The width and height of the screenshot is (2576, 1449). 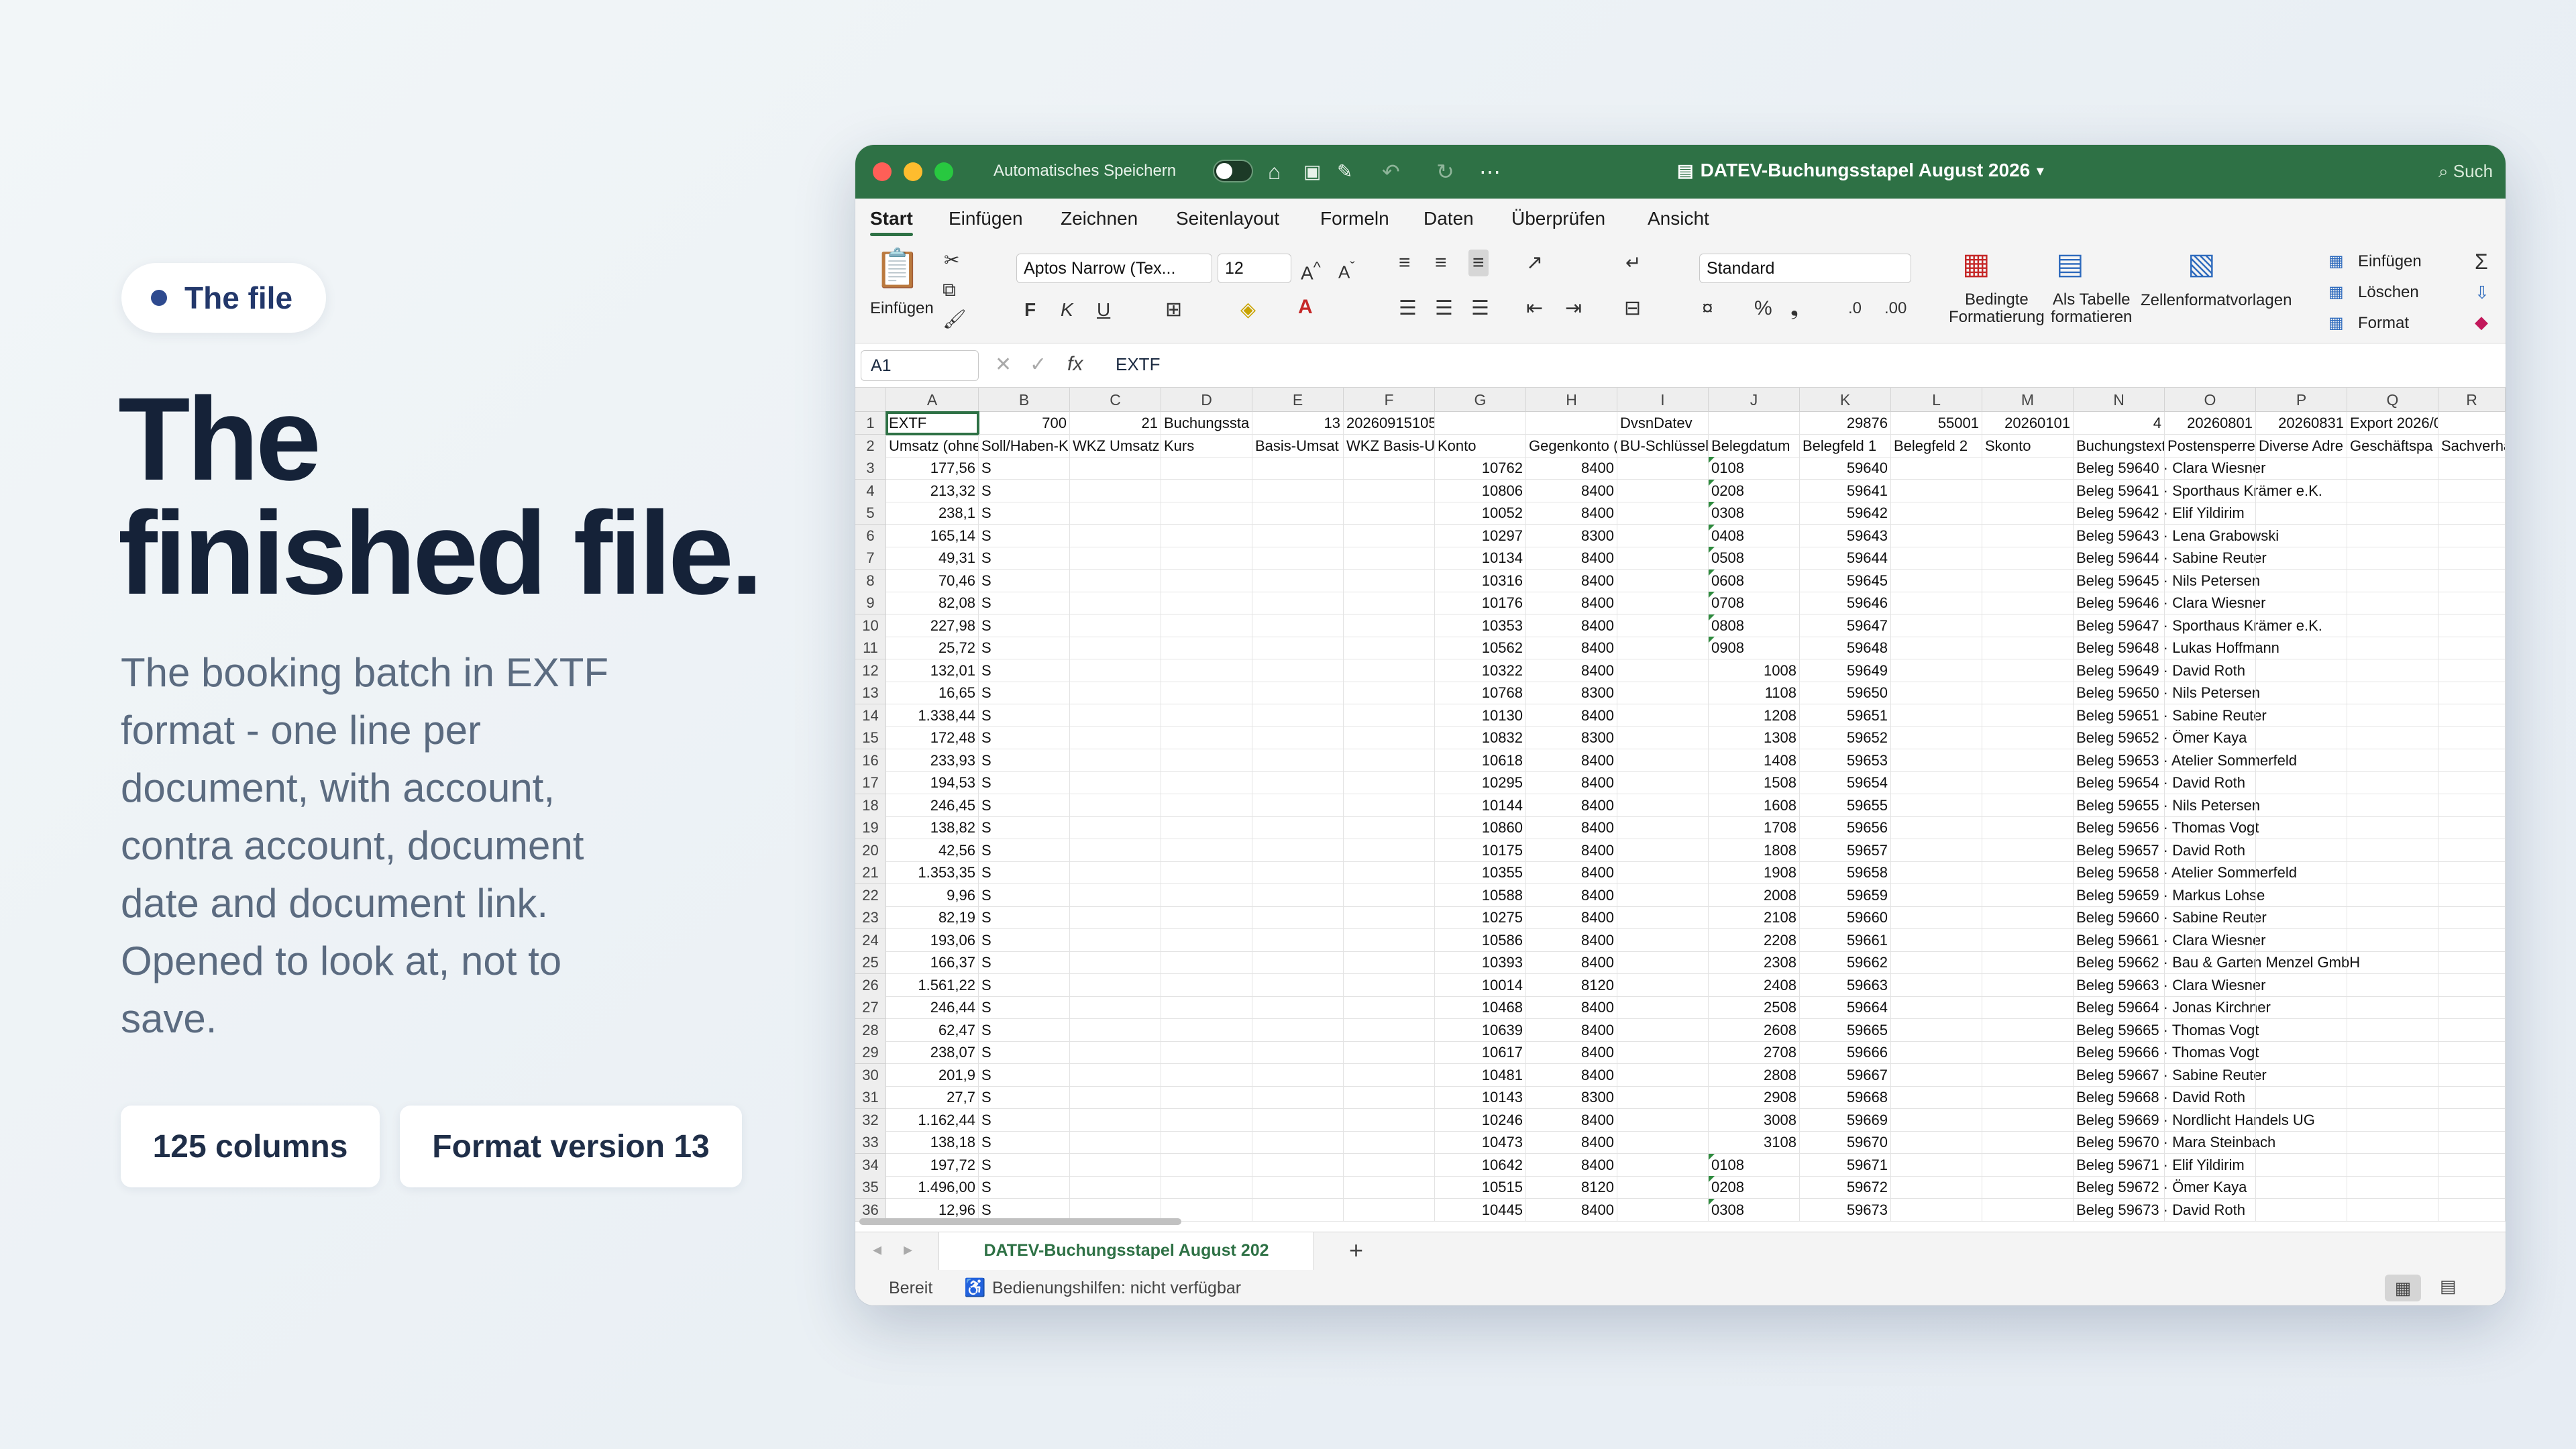 What do you see at coordinates (1480, 827) in the screenshot?
I see `cell: 10860` at bounding box center [1480, 827].